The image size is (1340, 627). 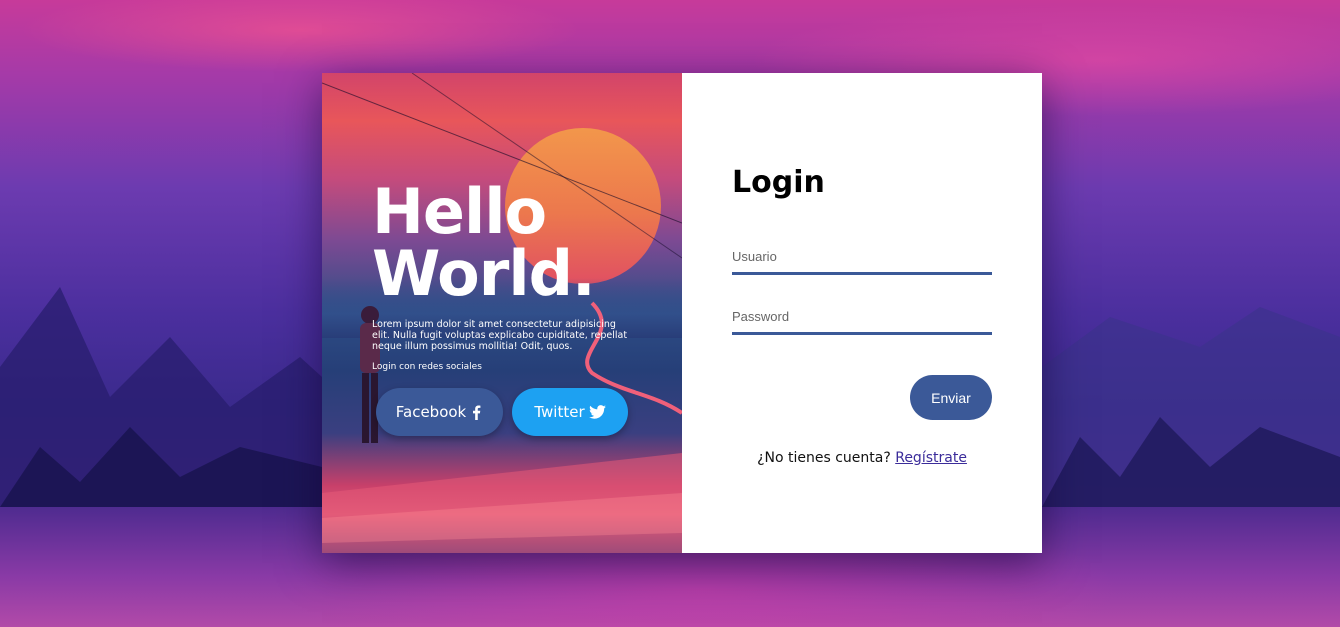 What do you see at coordinates (824, 458) in the screenshot?
I see `register-prompt-text: ¿No tienes cuenta?` at bounding box center [824, 458].